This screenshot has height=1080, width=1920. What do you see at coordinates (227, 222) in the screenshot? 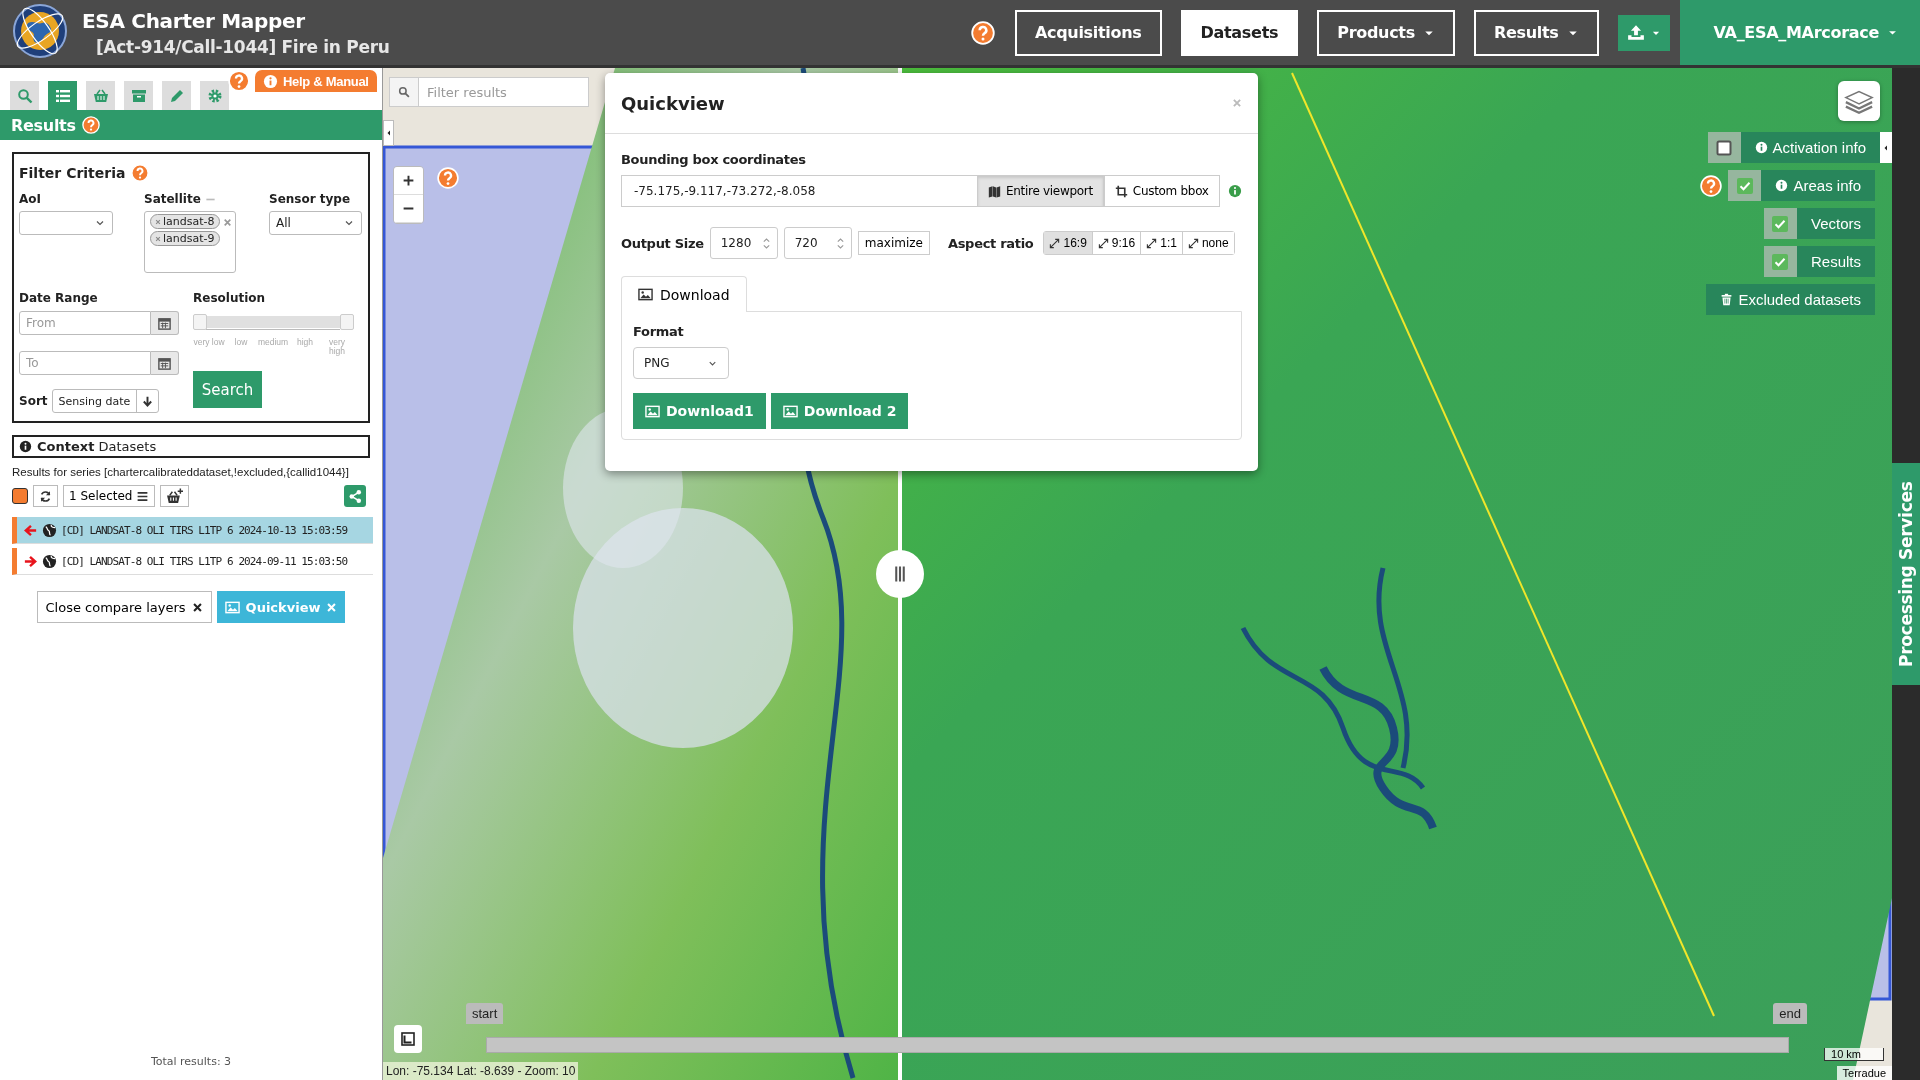
I see `clear-icon` at bounding box center [227, 222].